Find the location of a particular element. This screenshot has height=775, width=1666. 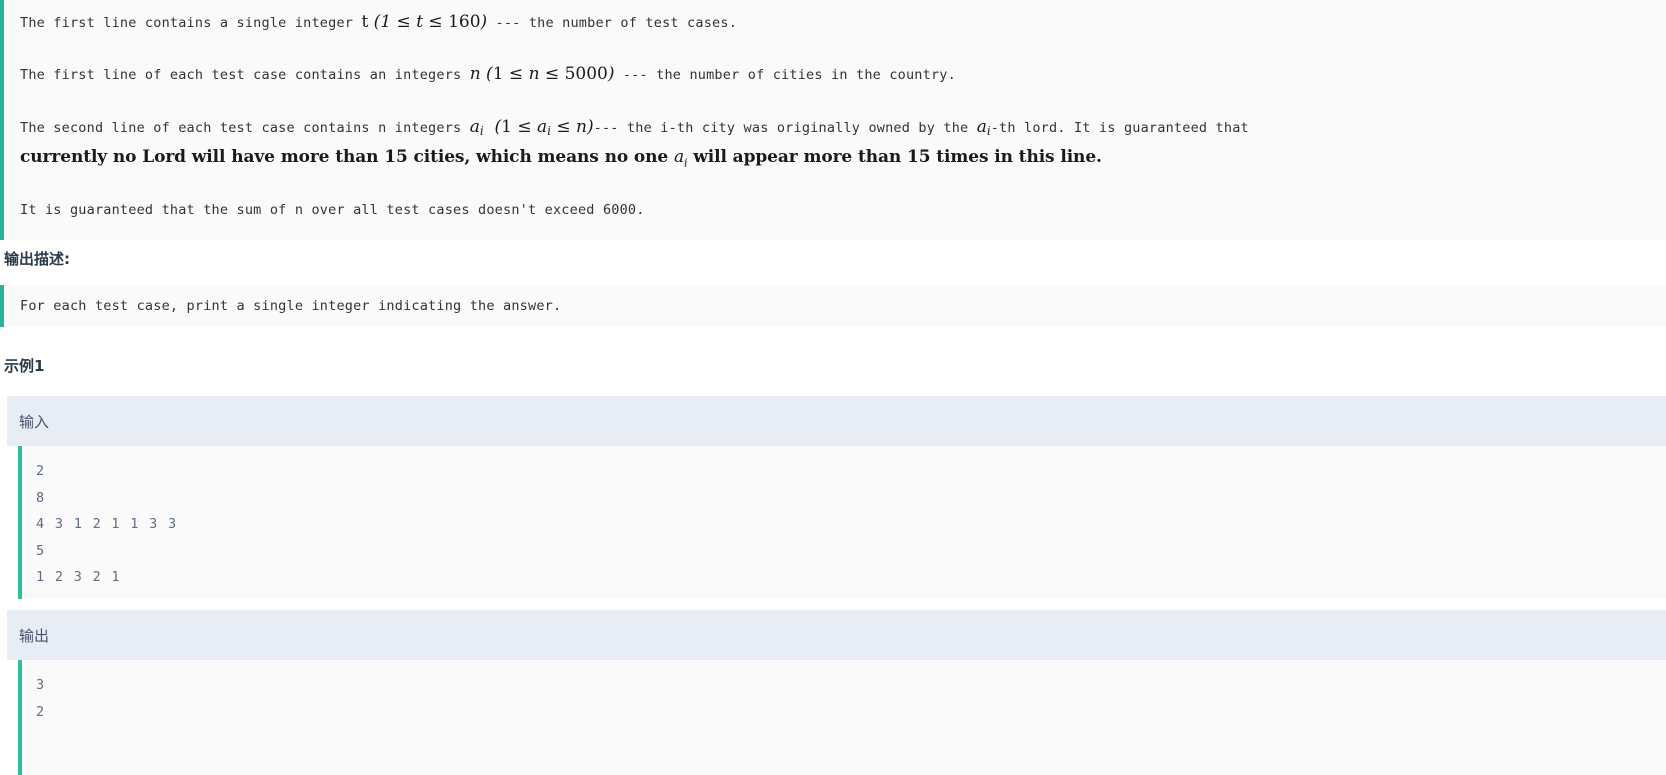

code-line: 5 is located at coordinates (41, 550).